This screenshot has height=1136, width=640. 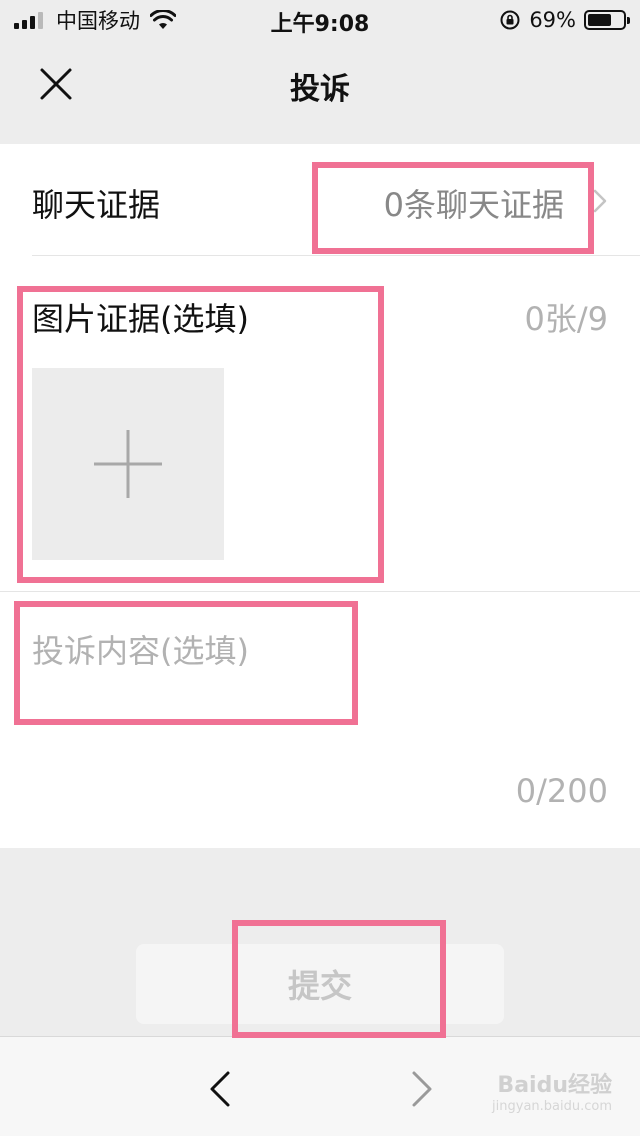 What do you see at coordinates (552, 20) in the screenshot?
I see `battery-percent: 69%` at bounding box center [552, 20].